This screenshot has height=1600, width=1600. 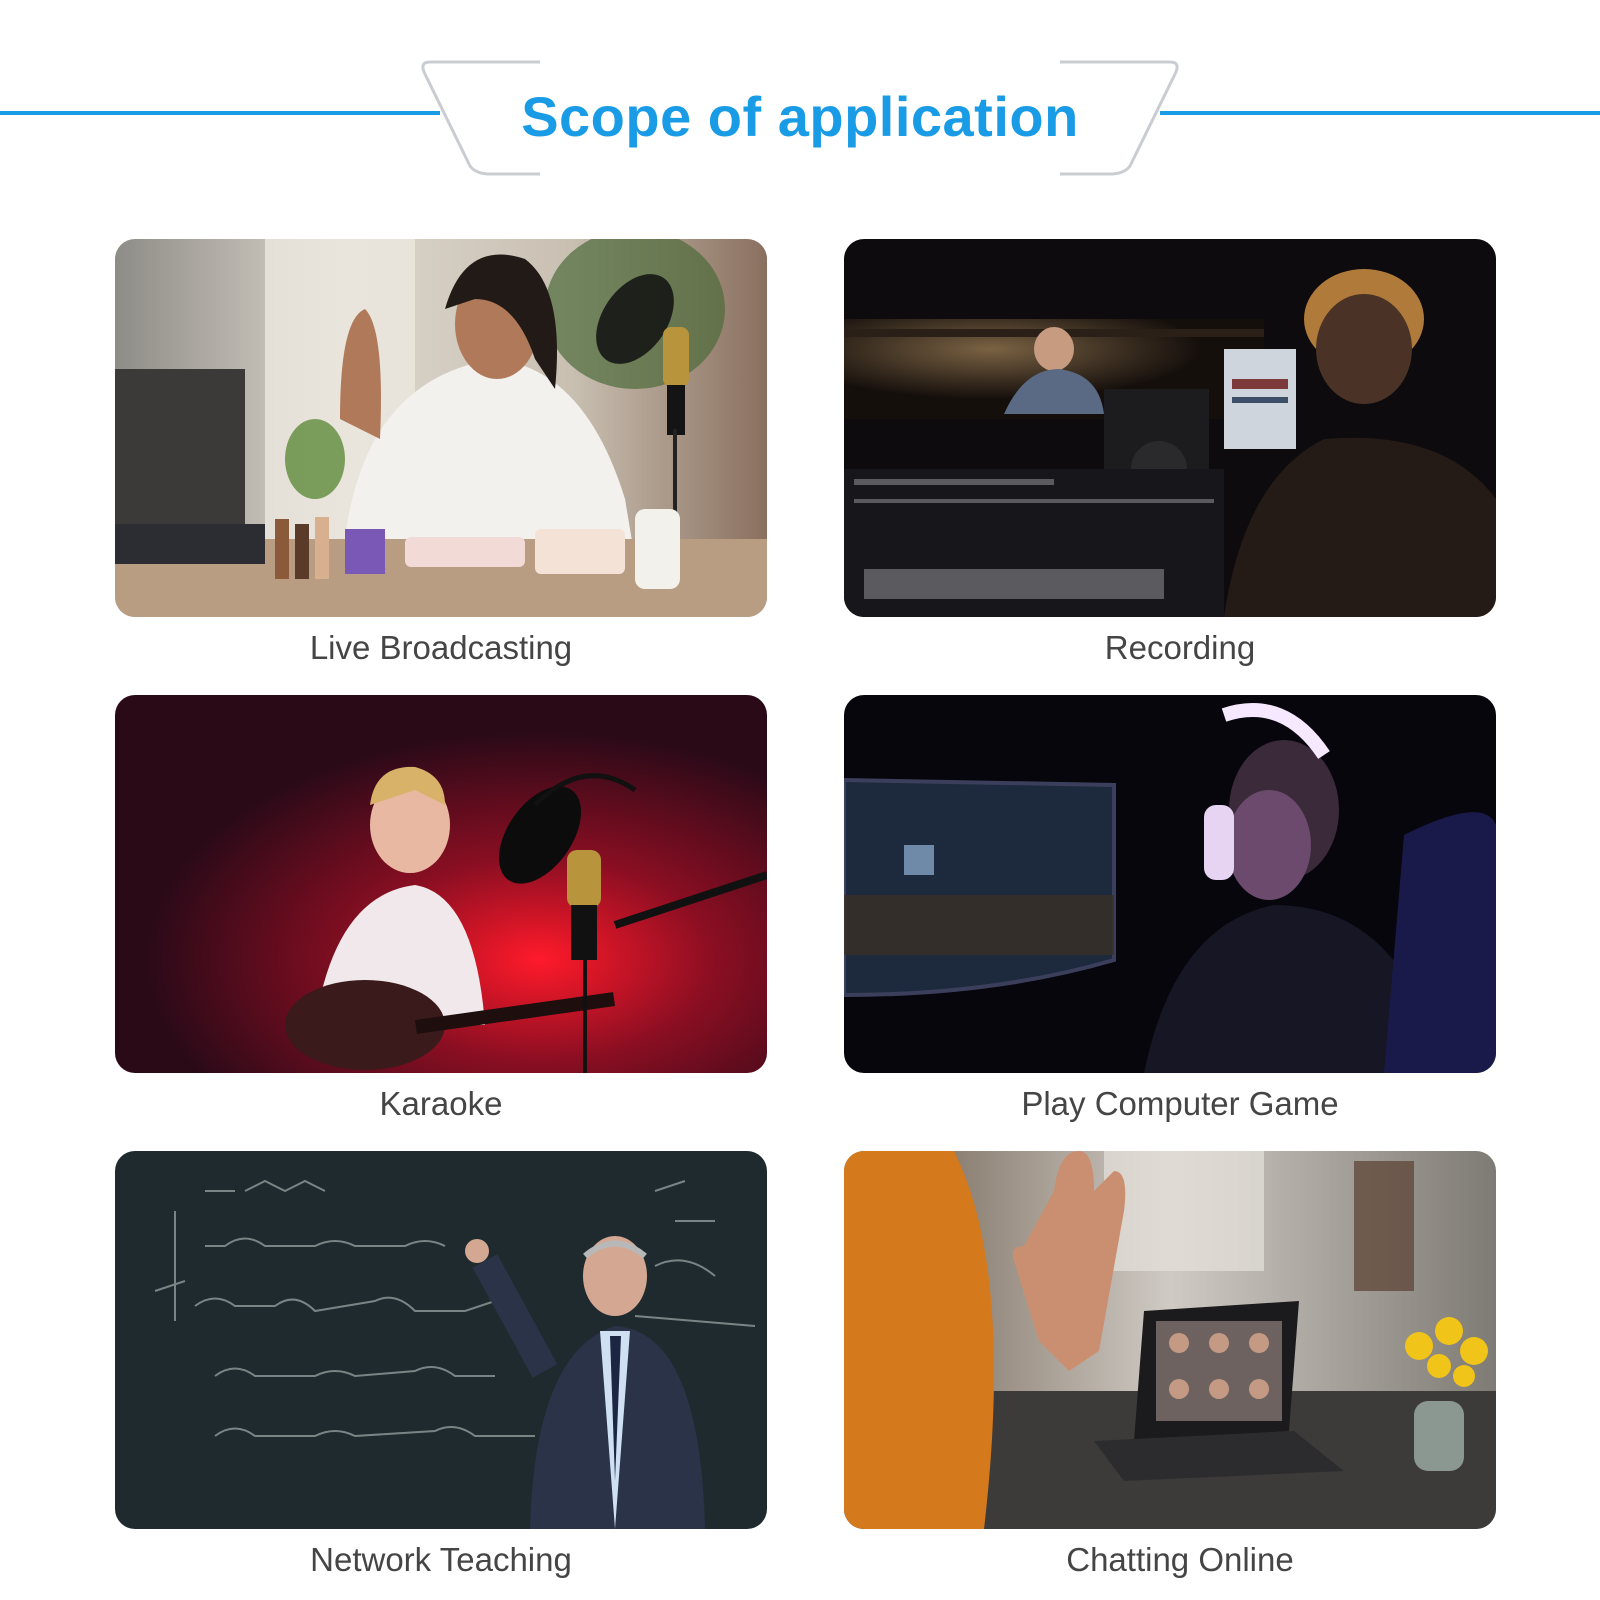 What do you see at coordinates (441, 1103) in the screenshot?
I see `card-label: Karaoke` at bounding box center [441, 1103].